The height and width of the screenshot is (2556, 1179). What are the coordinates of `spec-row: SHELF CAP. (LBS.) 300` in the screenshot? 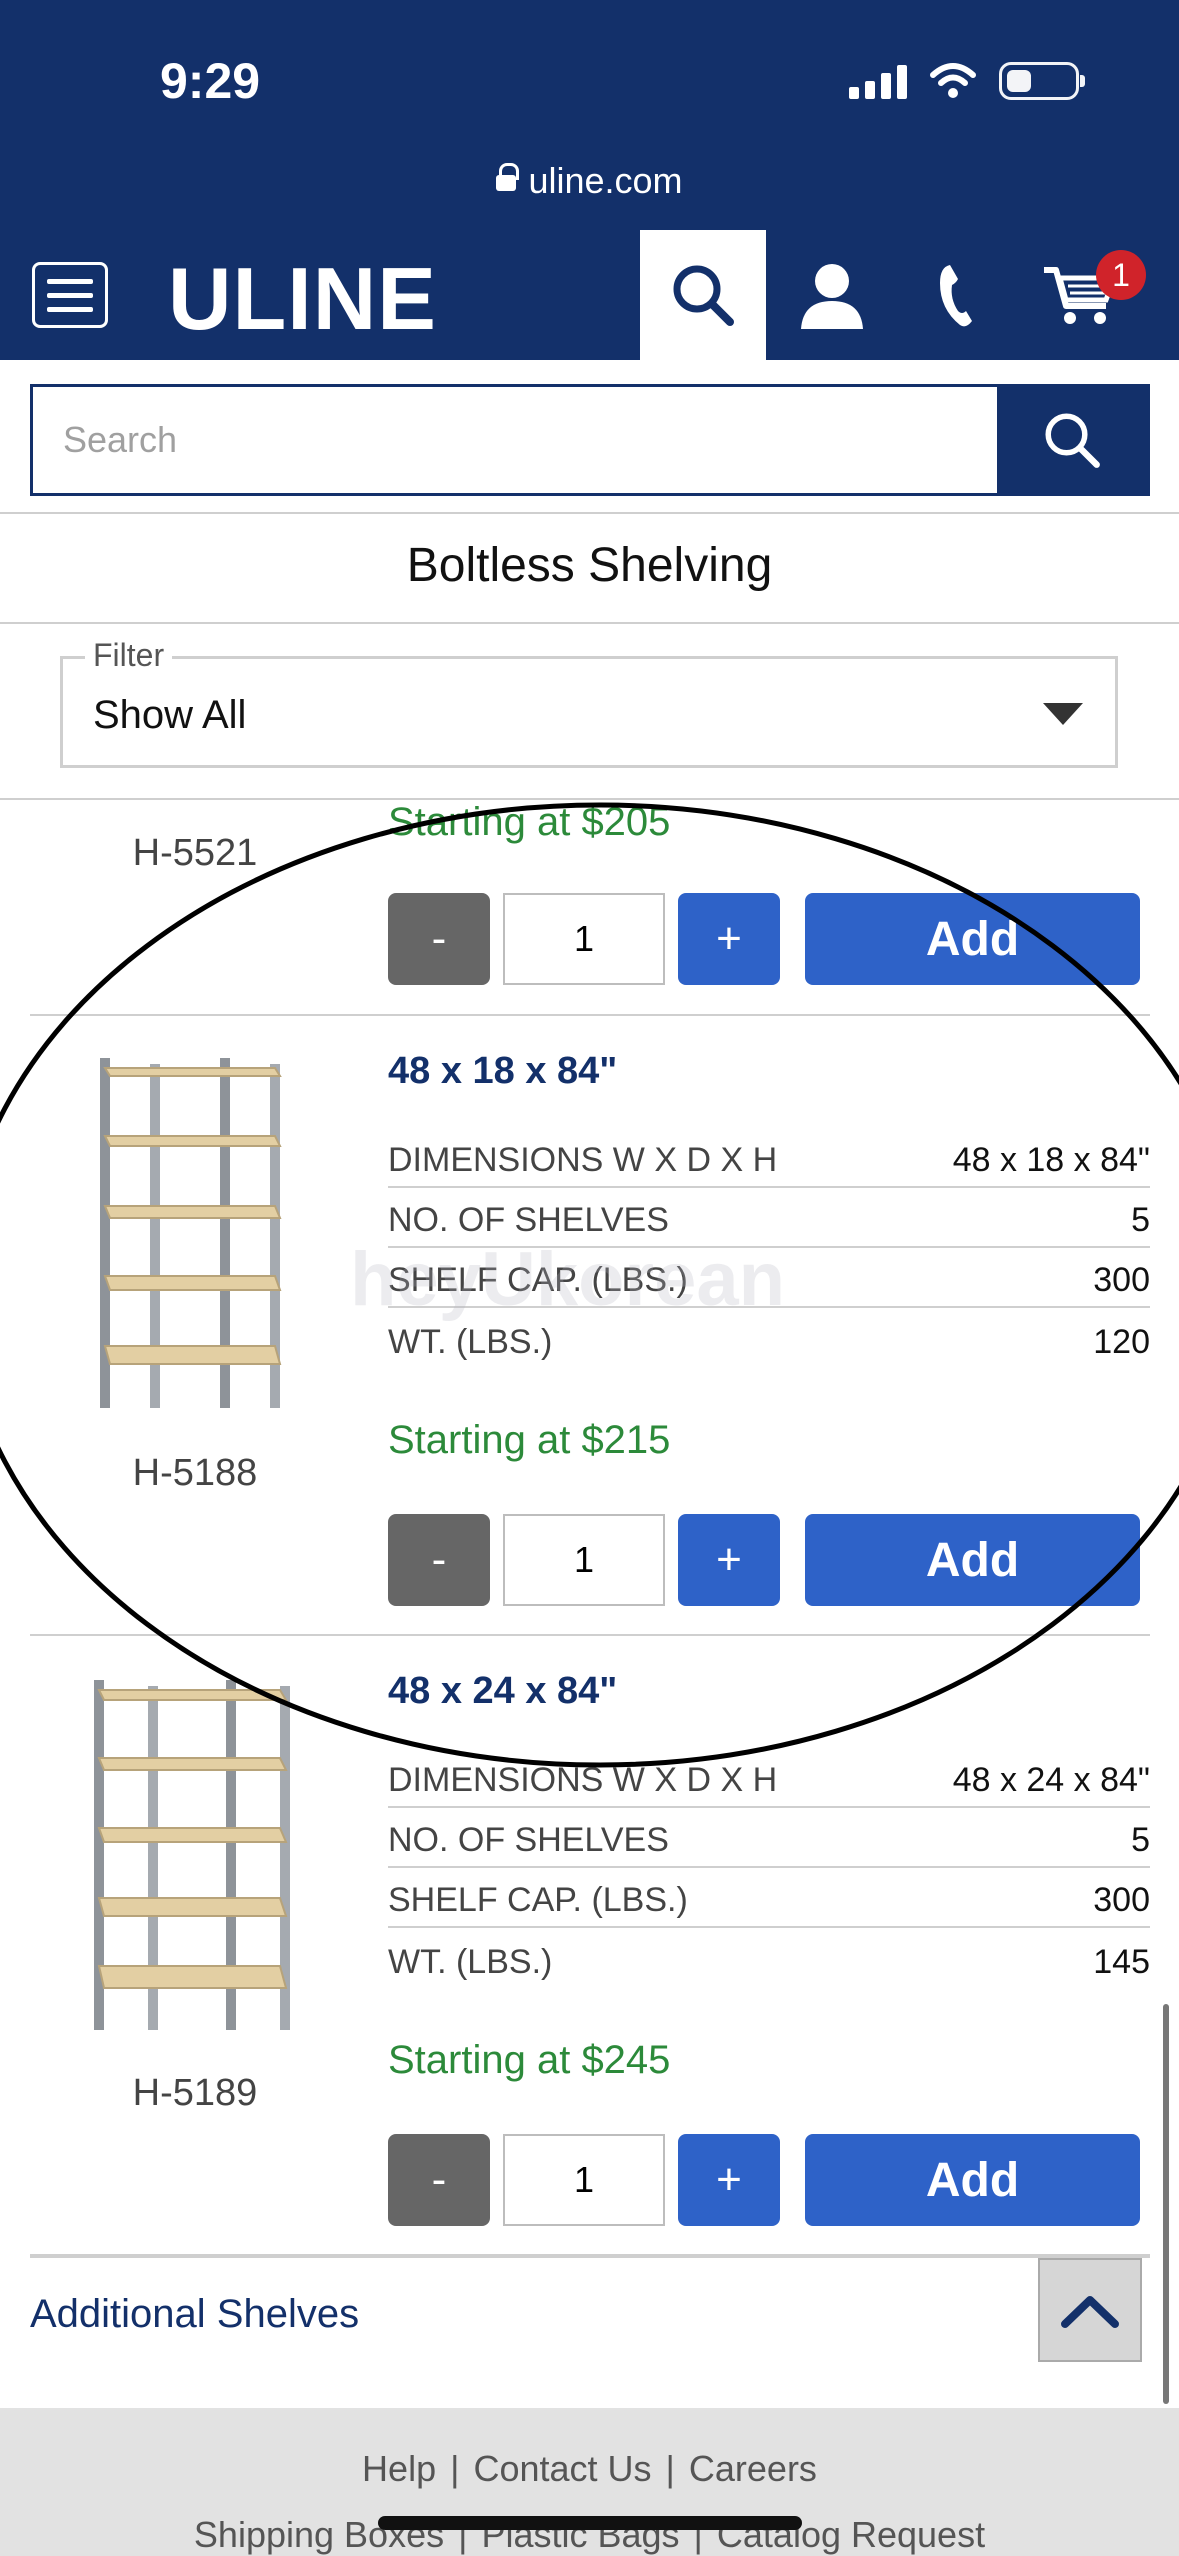 It's located at (769, 1898).